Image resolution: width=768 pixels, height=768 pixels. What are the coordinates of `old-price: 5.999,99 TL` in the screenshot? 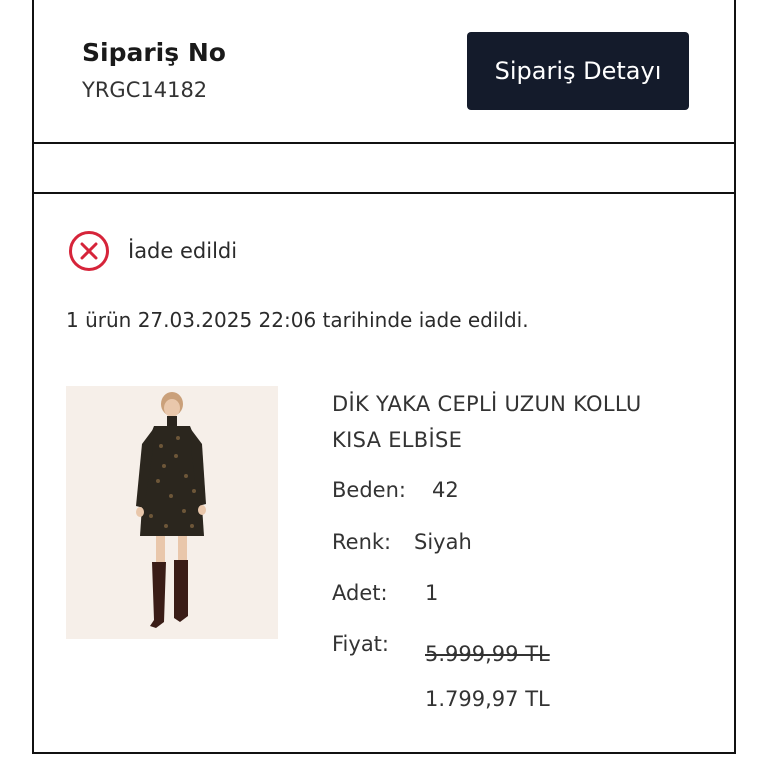 It's located at (487, 654).